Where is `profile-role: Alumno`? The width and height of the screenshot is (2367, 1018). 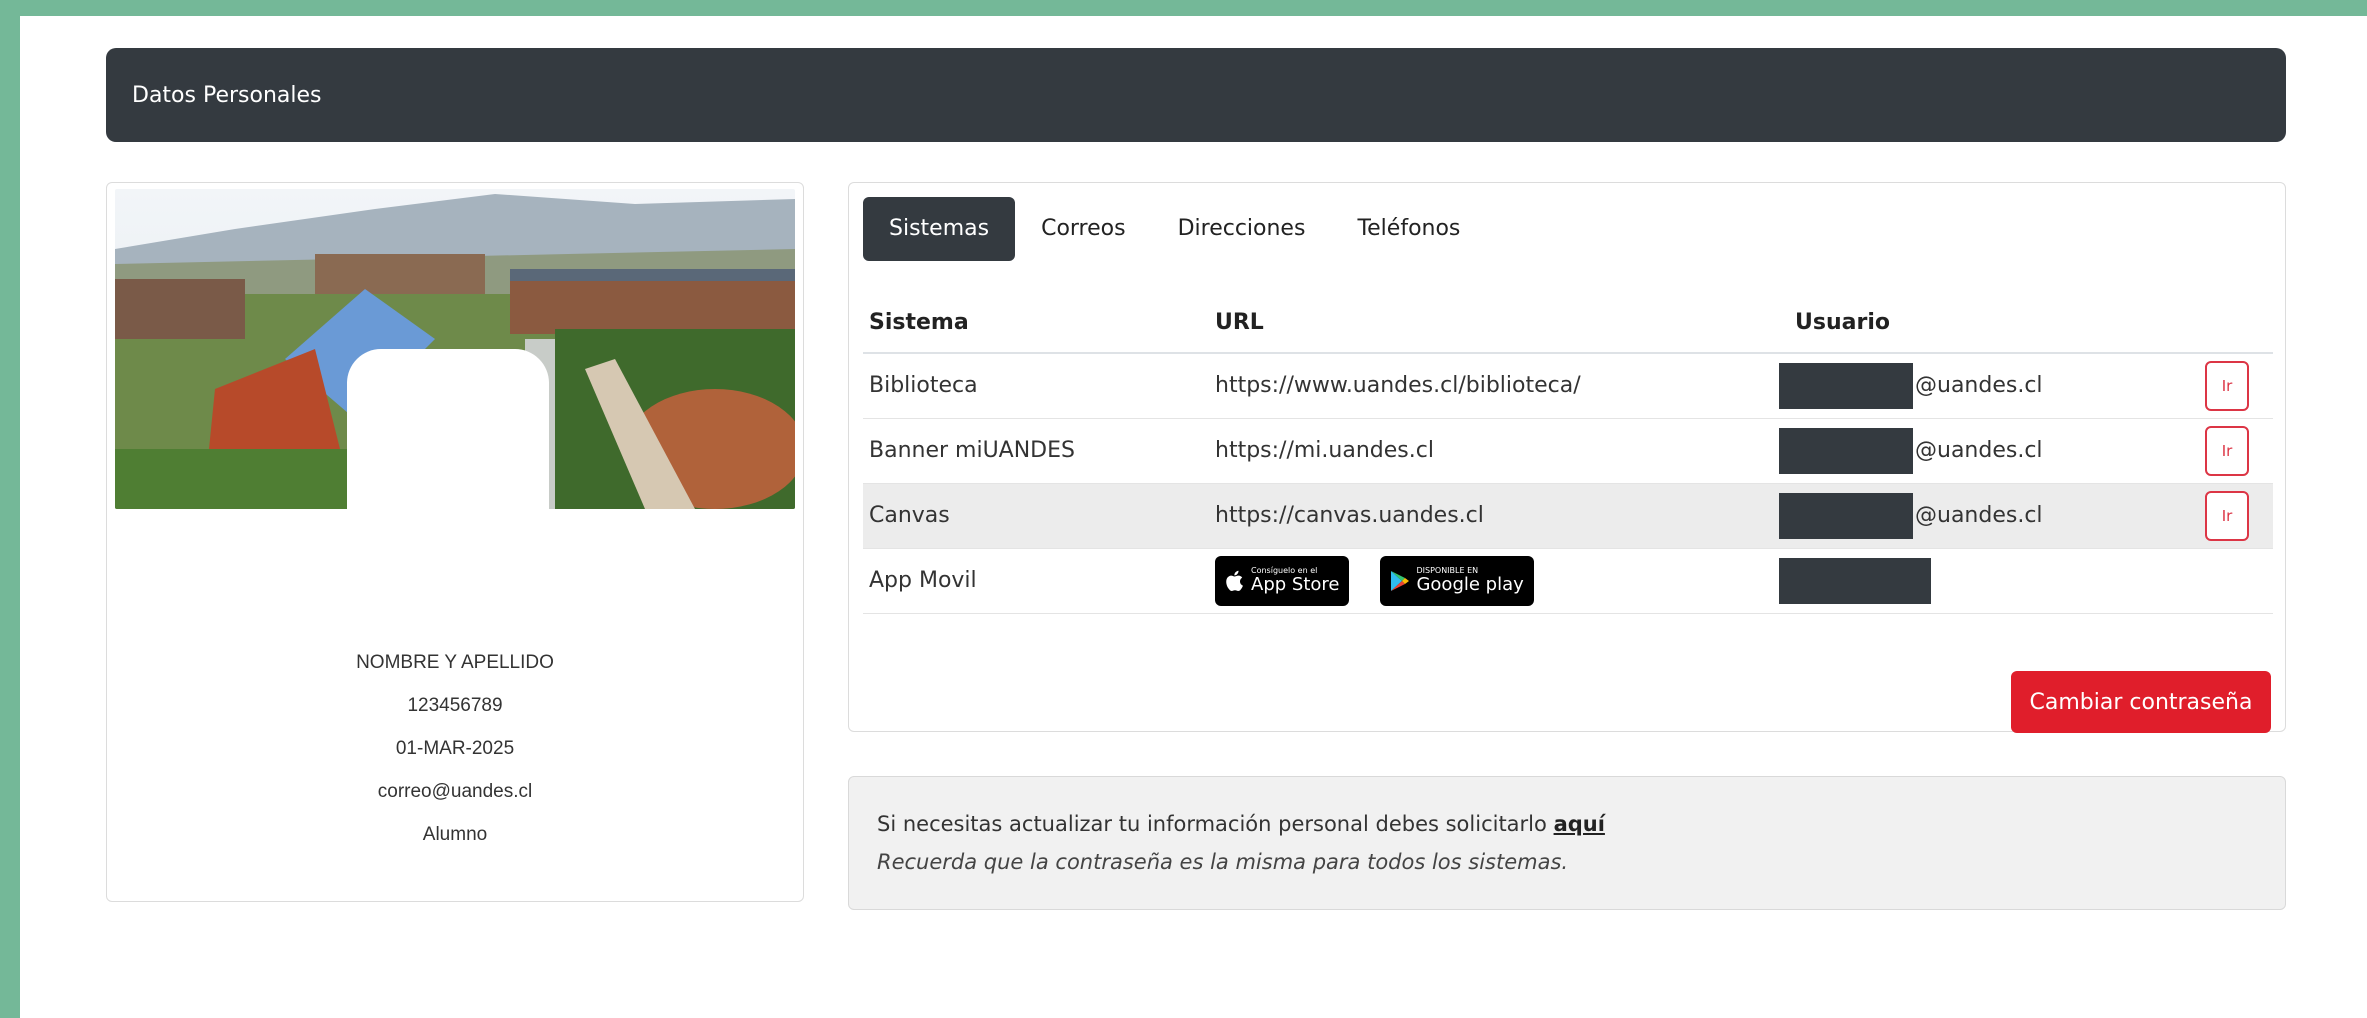
profile-role: Alumno is located at coordinates (455, 834).